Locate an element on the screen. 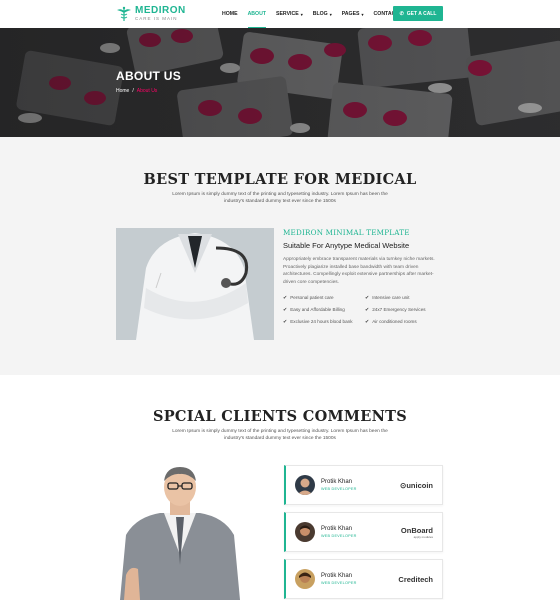  brand-label: unicoin is located at coordinates (419, 485).